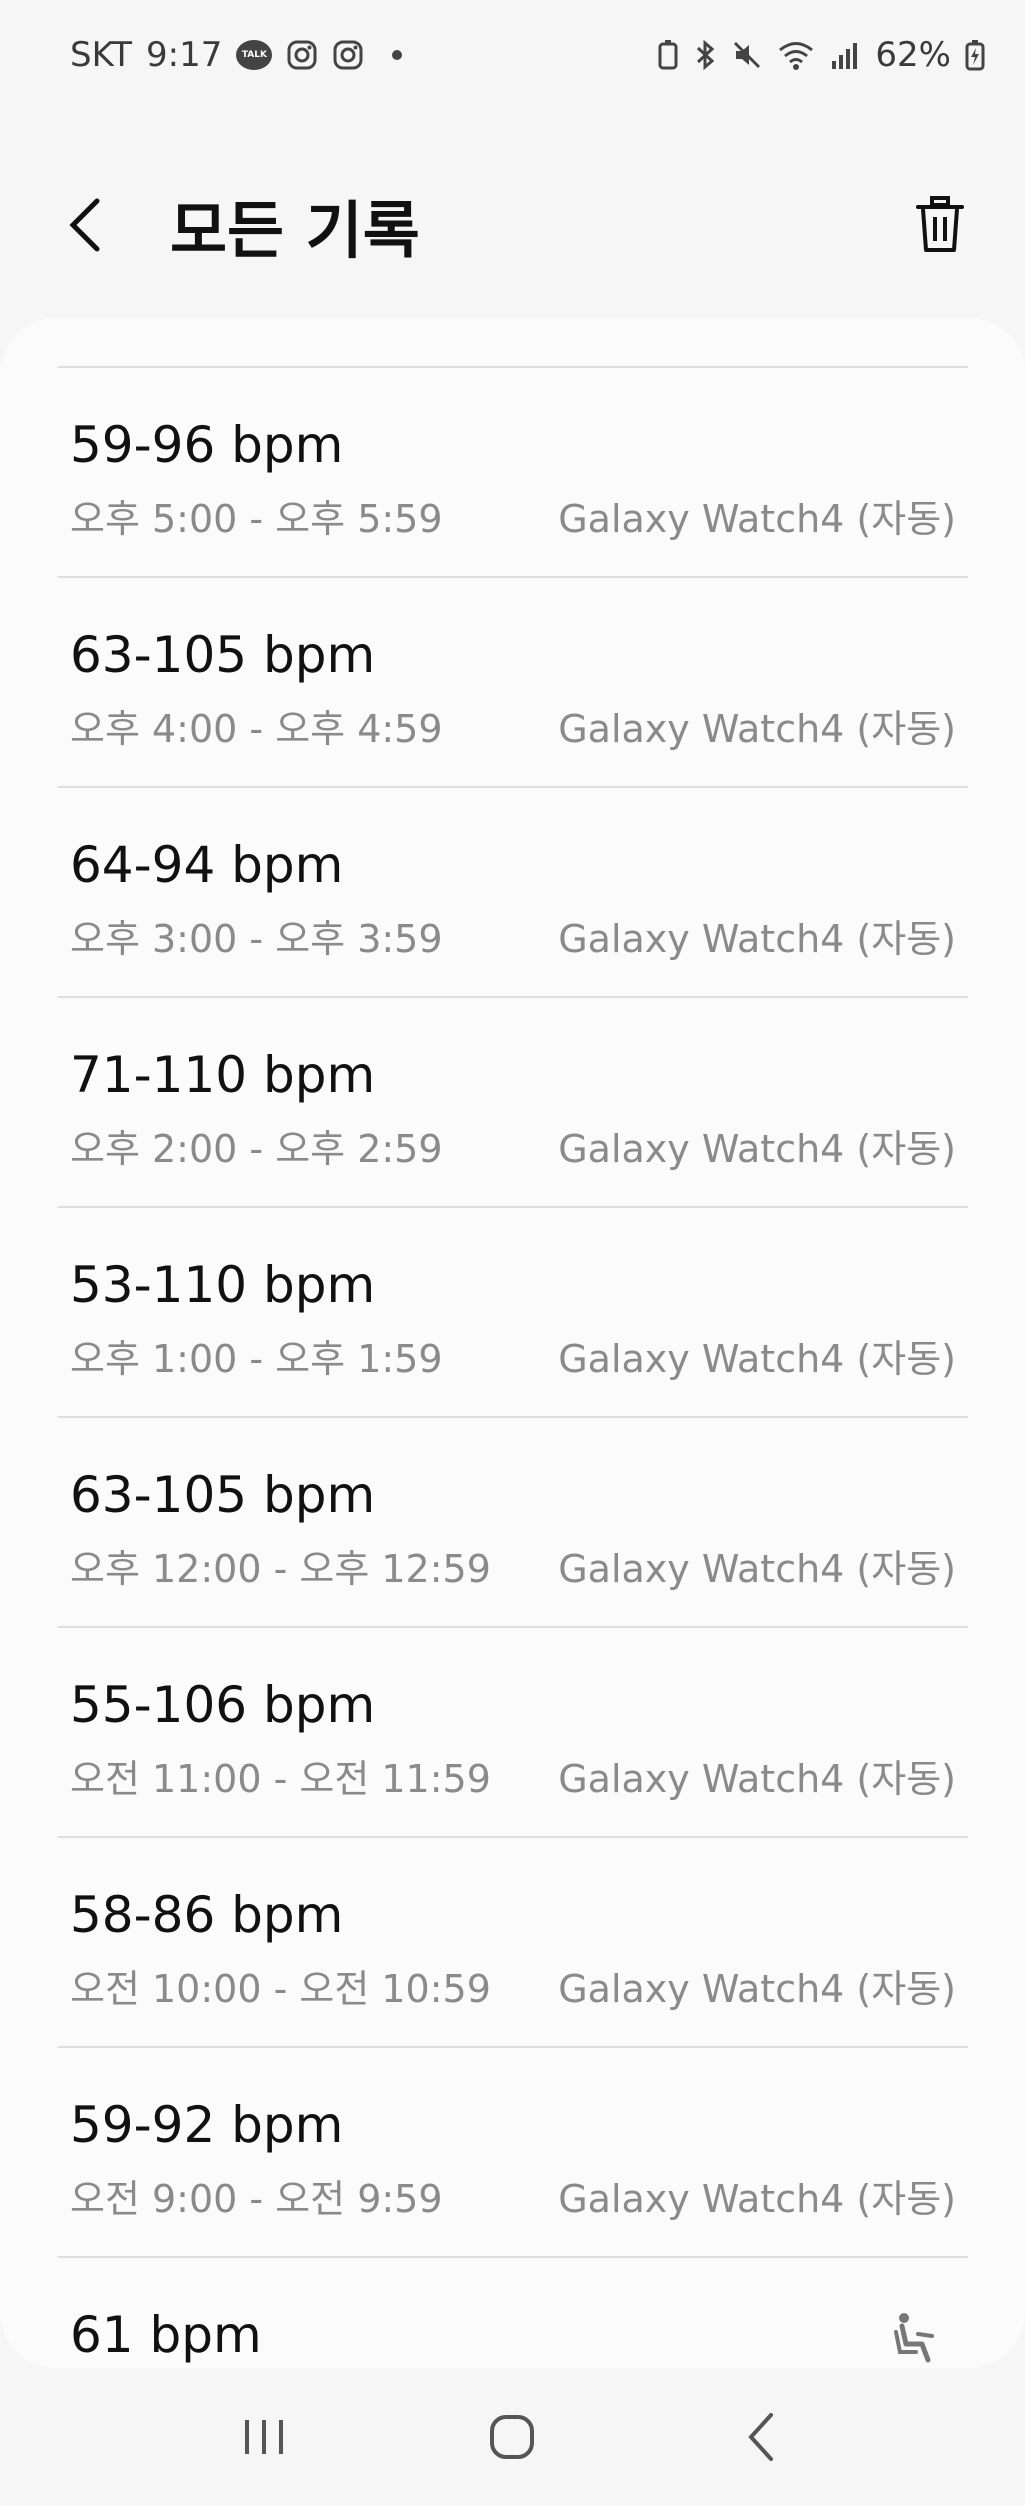 The image size is (1025, 2506). Describe the element at coordinates (845, 55) in the screenshot. I see `signal-icon` at that location.